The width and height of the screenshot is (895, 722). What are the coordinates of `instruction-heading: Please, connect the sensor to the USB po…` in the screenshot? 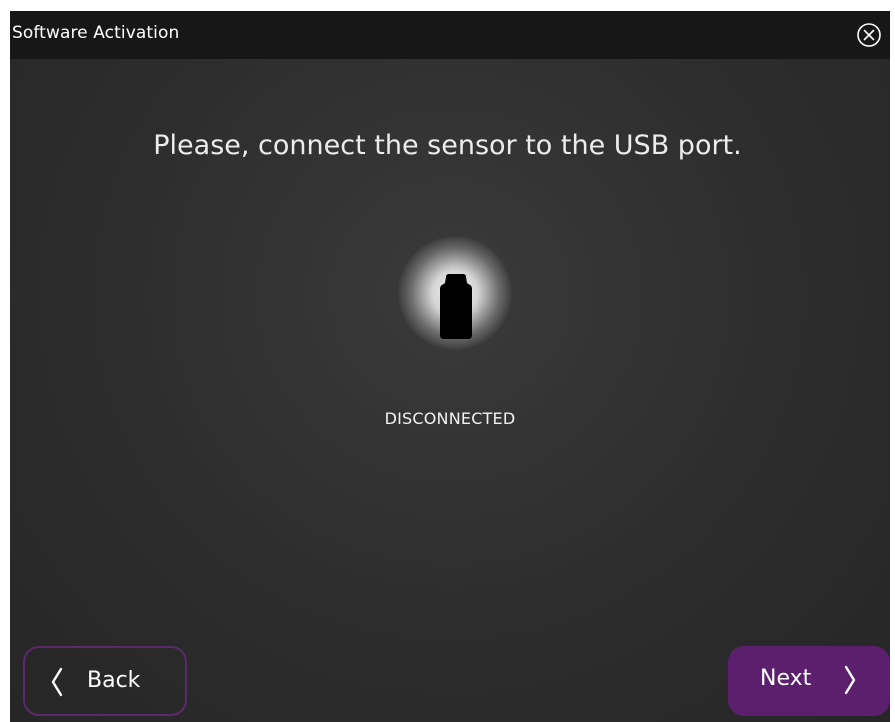 It's located at (447, 145).